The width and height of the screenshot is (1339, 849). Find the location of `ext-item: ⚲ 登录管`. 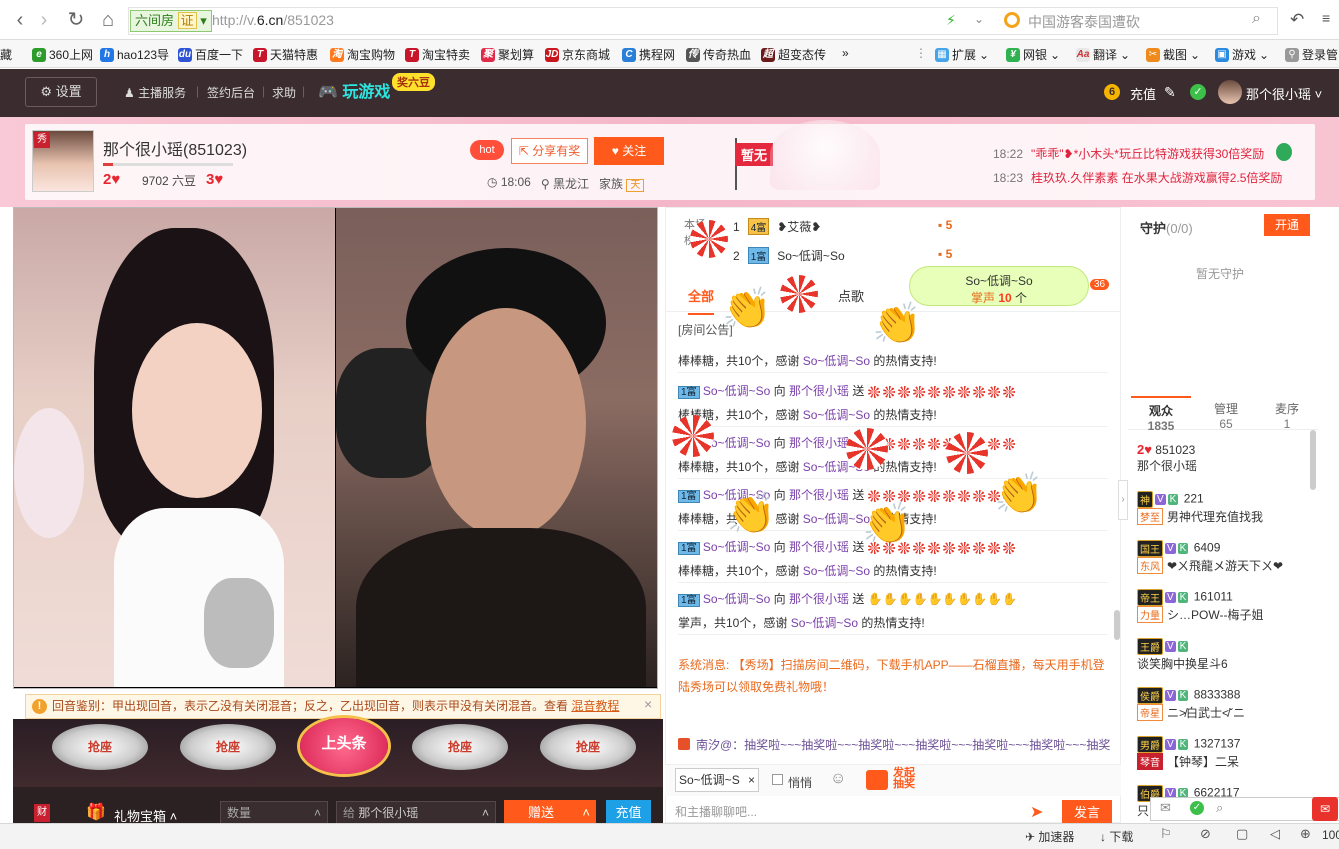

ext-item: ⚲ 登录管 is located at coordinates (1311, 54).